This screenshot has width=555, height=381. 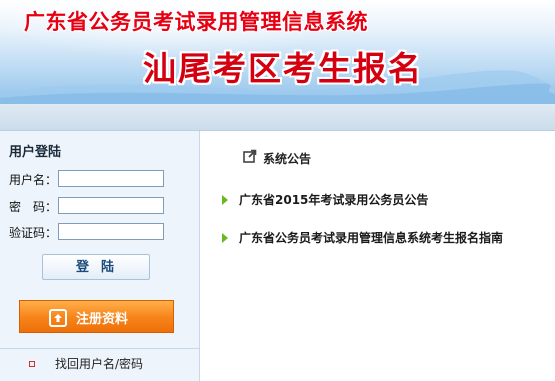 I want to click on notice-heading: 系统公告, so click(x=277, y=158).